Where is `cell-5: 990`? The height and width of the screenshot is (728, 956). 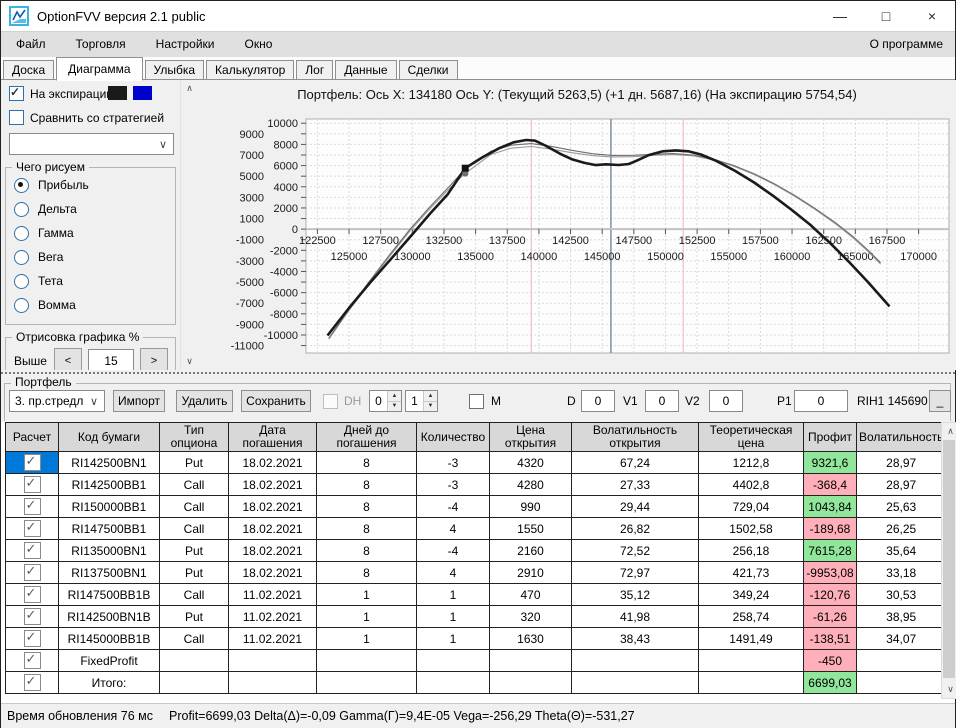 cell-5: 990 is located at coordinates (530, 506).